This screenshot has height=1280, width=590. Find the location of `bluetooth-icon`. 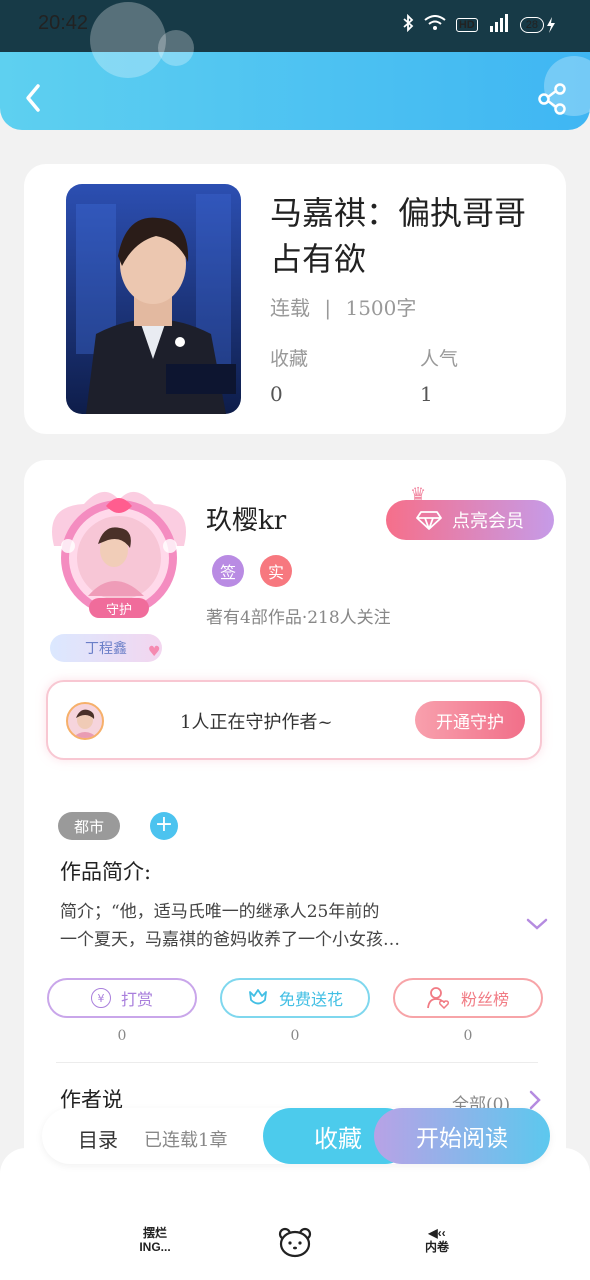

bluetooth-icon is located at coordinates (408, 24).